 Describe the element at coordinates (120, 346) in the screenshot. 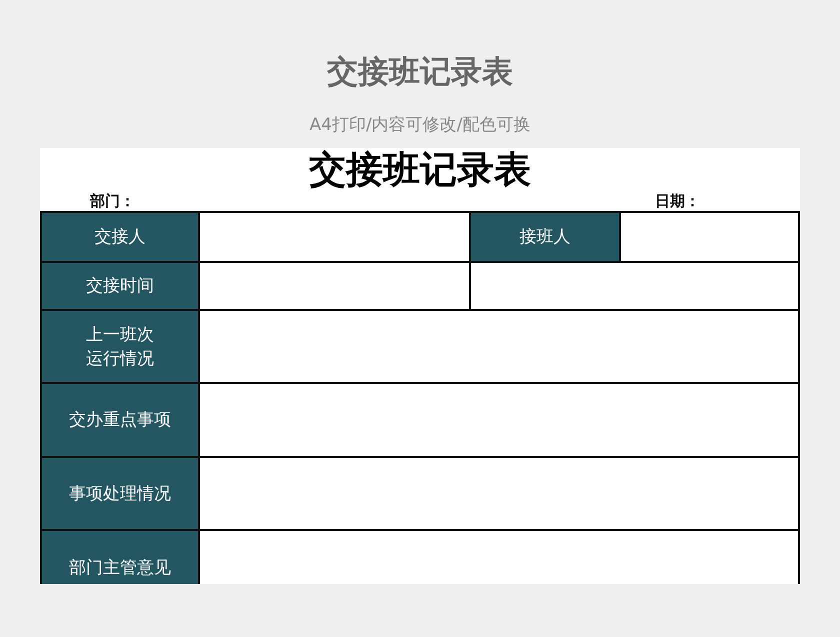

I see `row-label: 上一班次 运行情况` at that location.